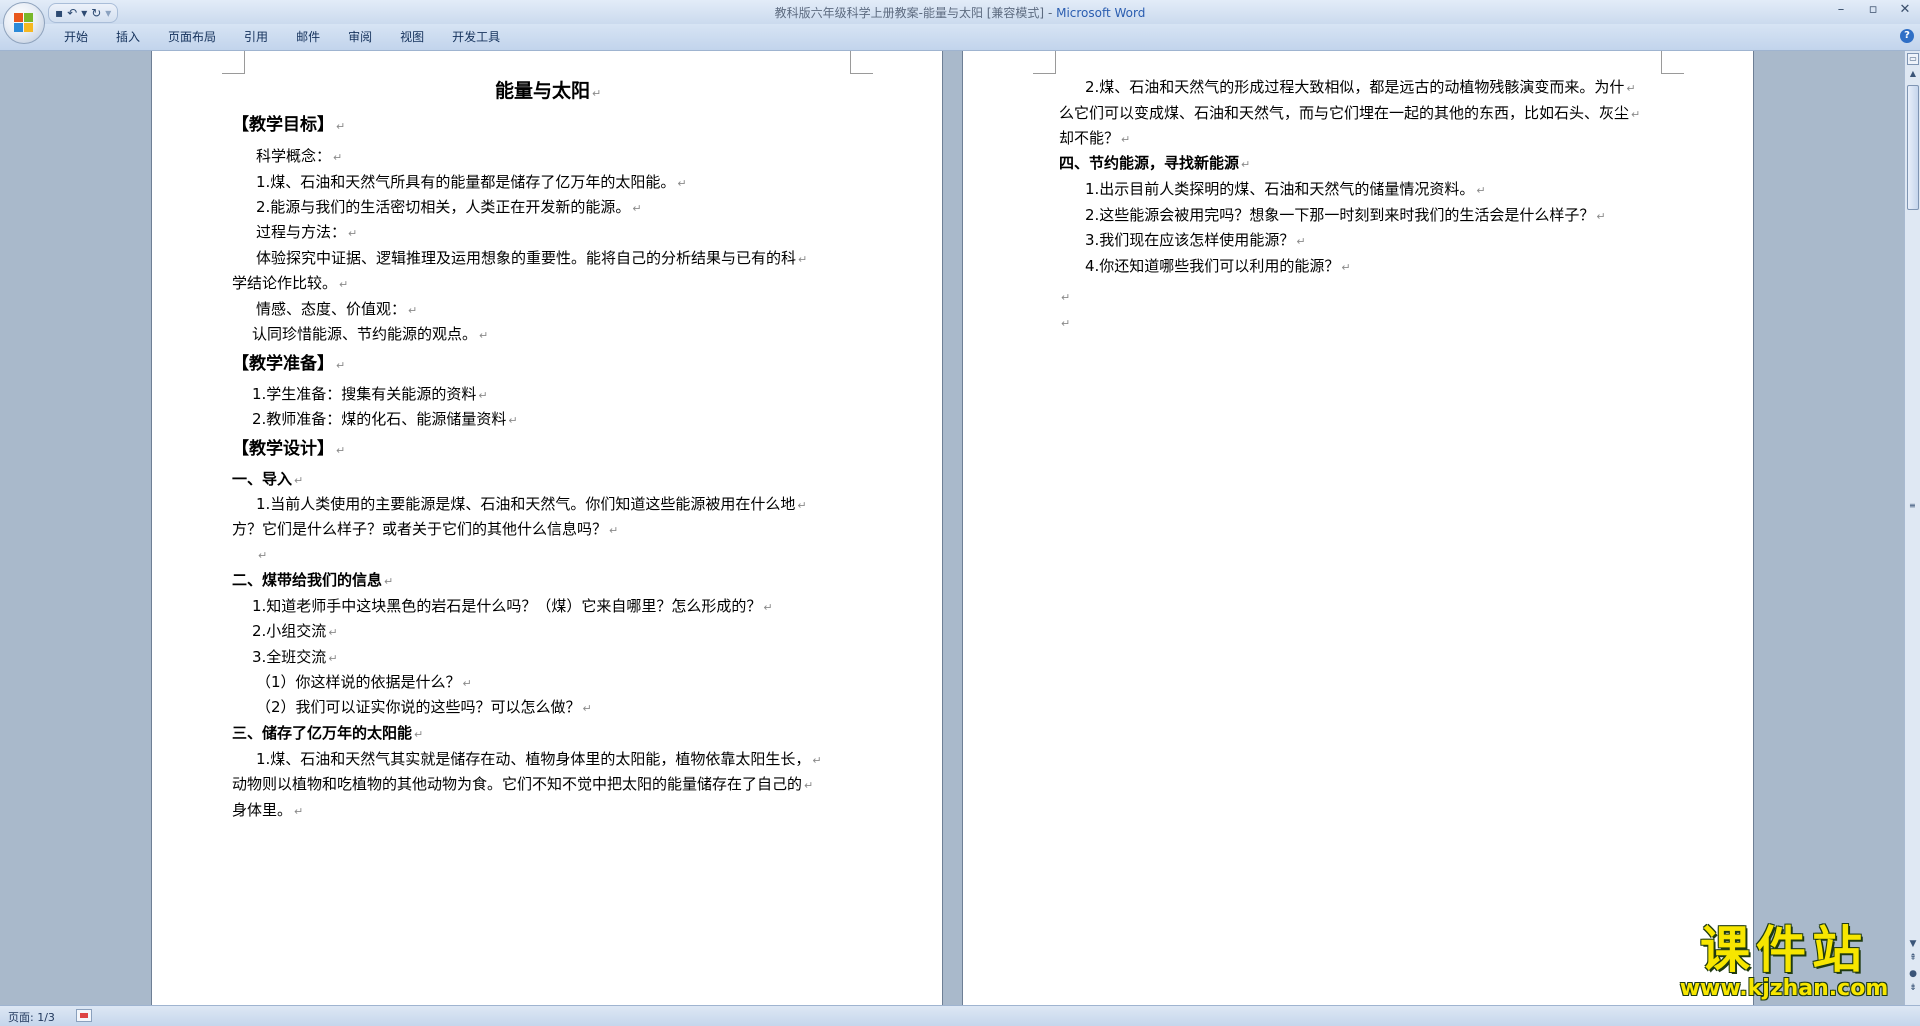  I want to click on paragraph: 方？它们是什么样子？或者关于它们的其他什么信息吗？ ↵, so click(425, 530).